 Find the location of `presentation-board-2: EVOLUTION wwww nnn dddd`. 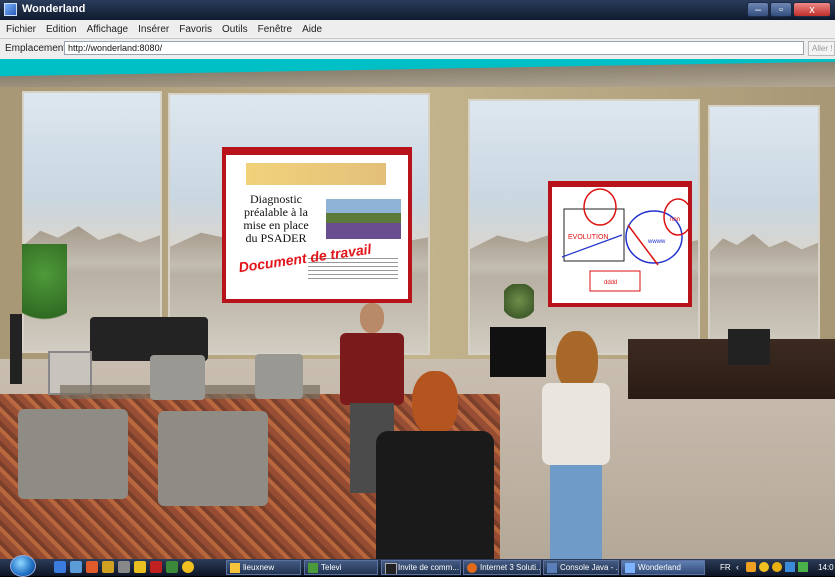

presentation-board-2: EVOLUTION wwww nnn dddd is located at coordinates (620, 244).